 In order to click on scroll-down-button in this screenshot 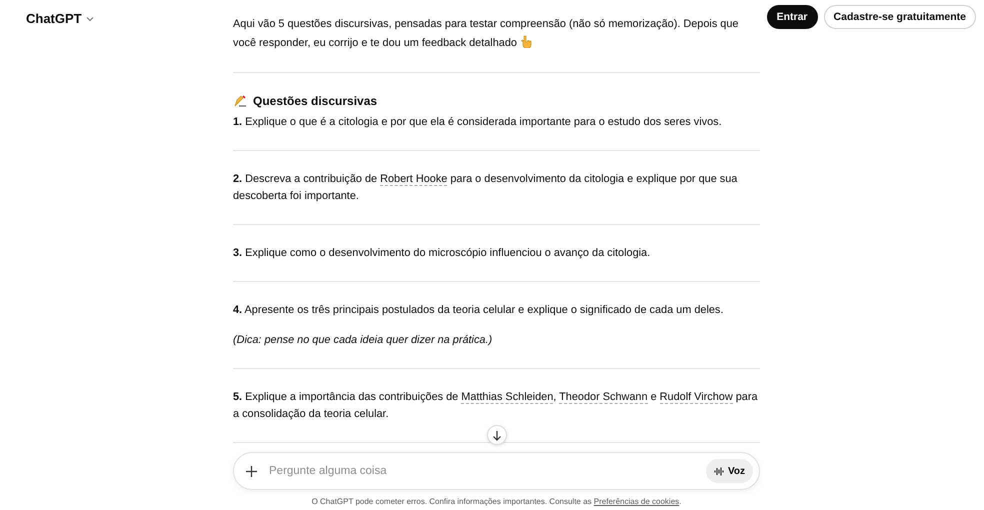, I will do `click(497, 435)`.